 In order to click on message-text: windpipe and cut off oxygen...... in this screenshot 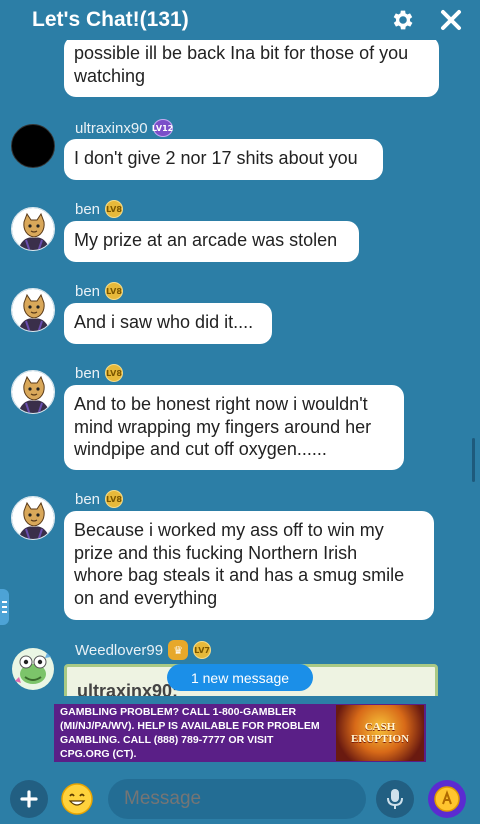, I will do `click(200, 449)`.